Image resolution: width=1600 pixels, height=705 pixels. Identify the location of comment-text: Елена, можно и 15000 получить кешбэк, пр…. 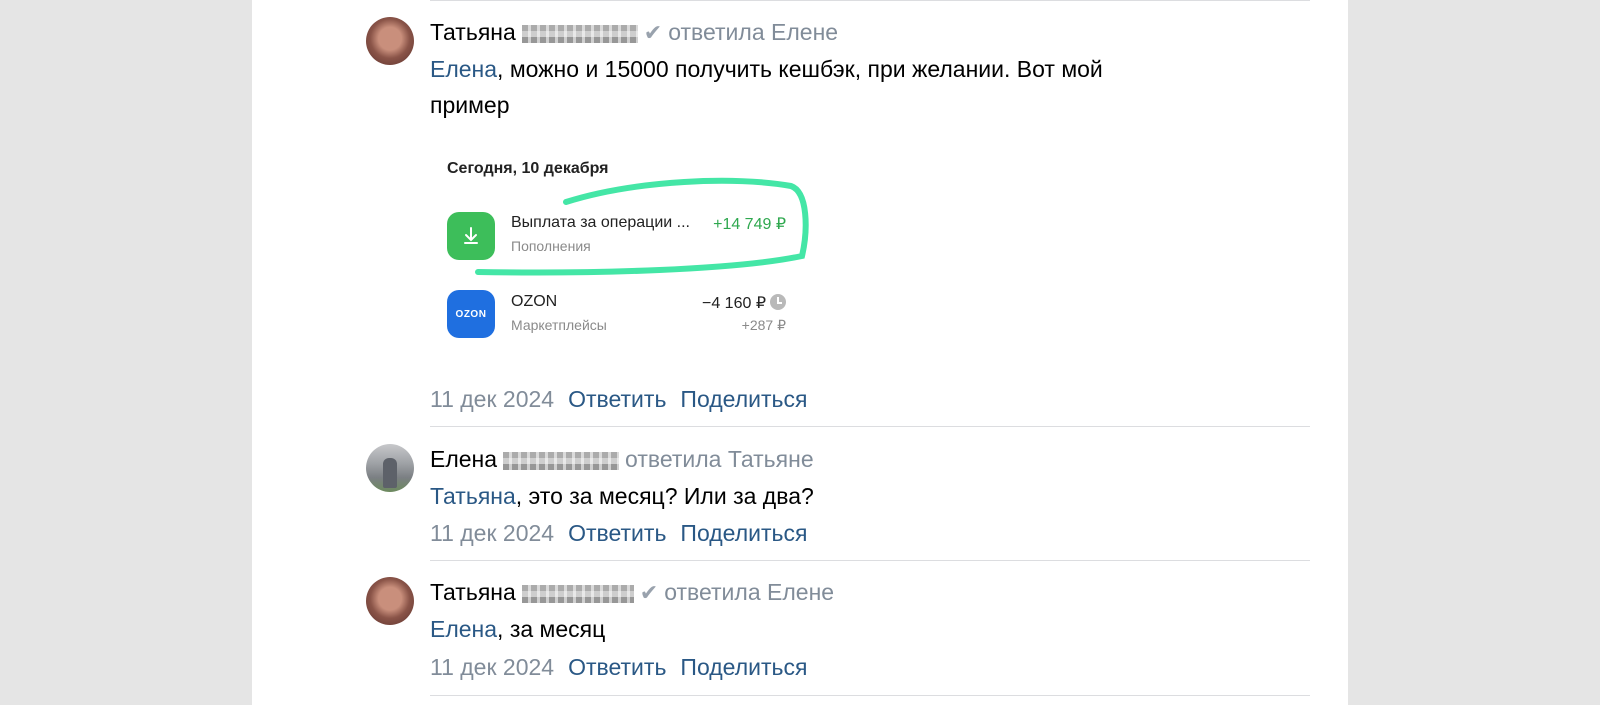
(860, 87).